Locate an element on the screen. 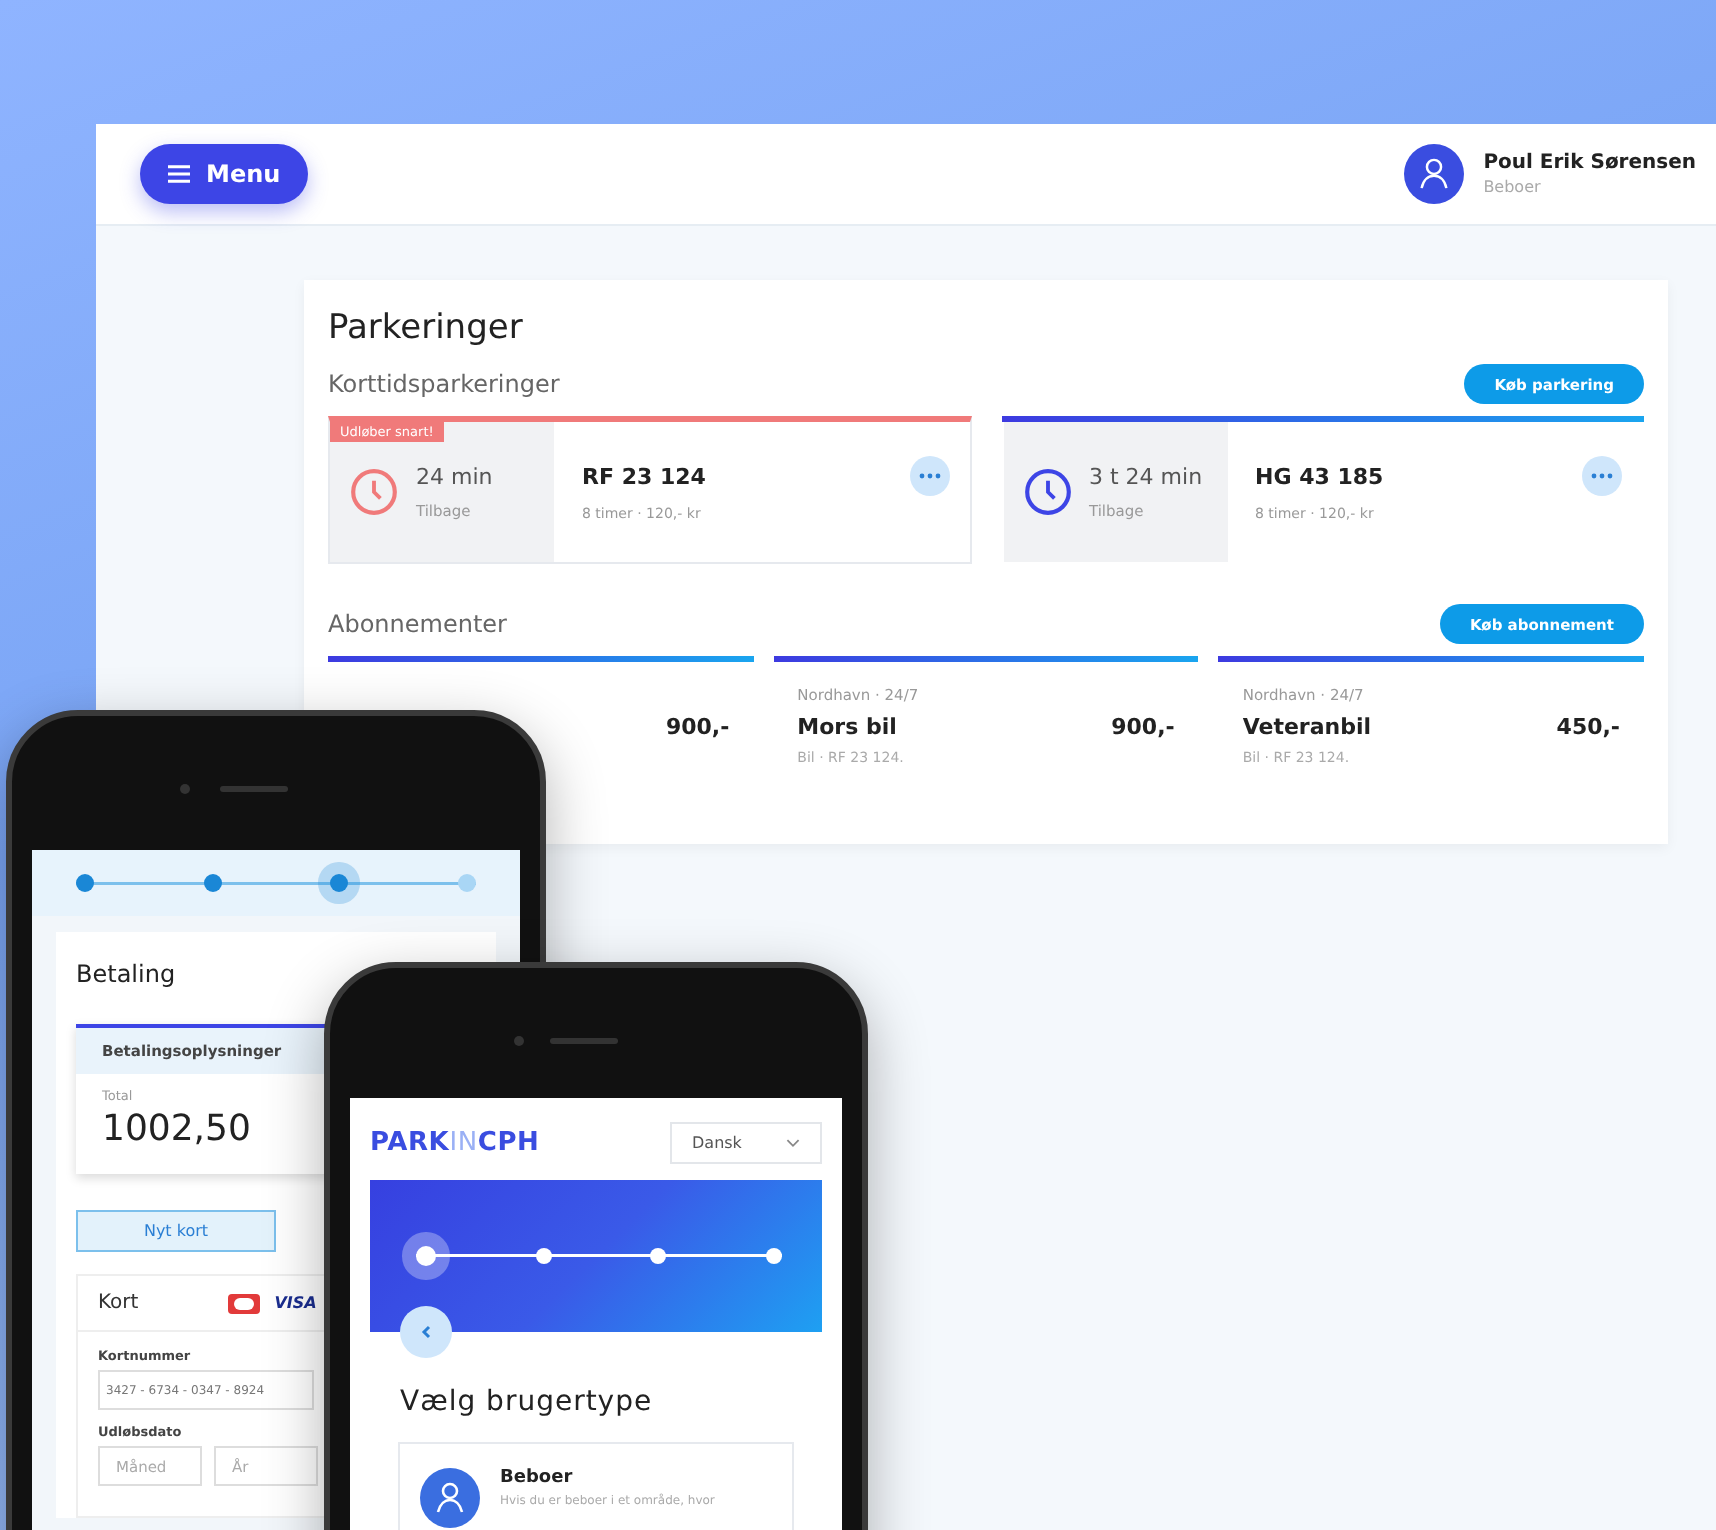  option-title: Beboer is located at coordinates (537, 1478).